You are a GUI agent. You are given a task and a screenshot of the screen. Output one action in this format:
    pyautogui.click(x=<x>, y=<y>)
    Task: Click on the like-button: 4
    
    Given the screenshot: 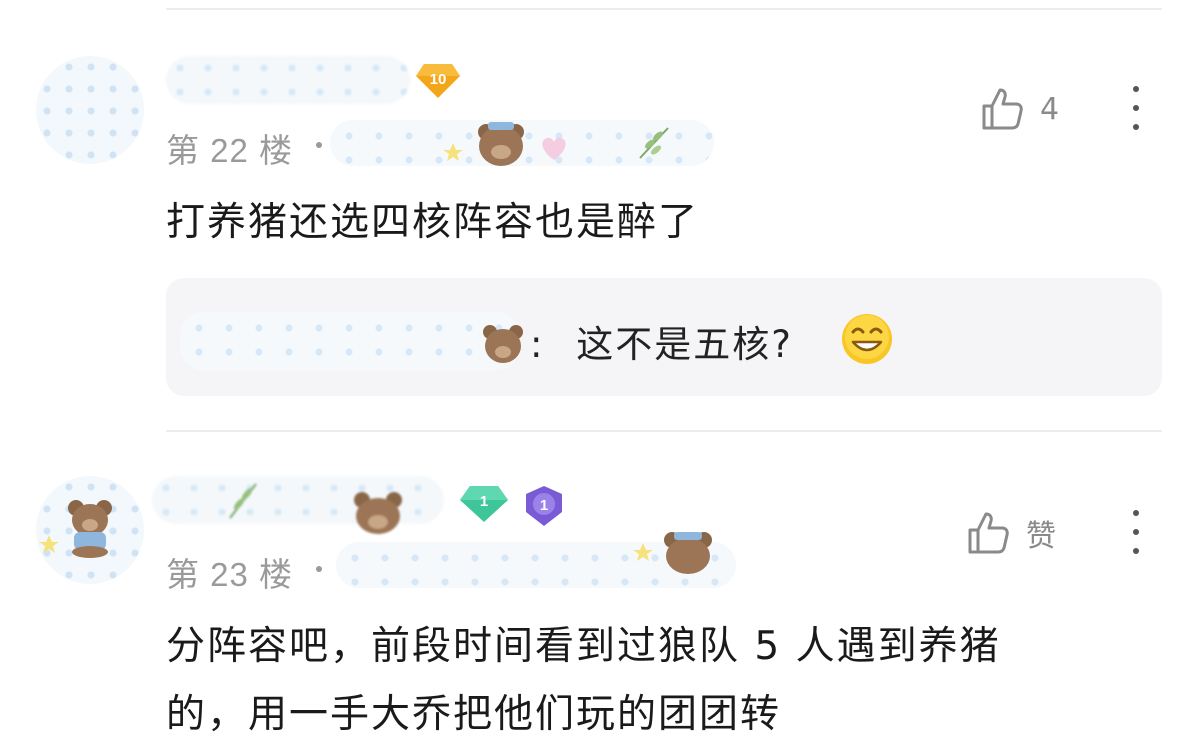 What is the action you would take?
    pyautogui.click(x=1019, y=109)
    